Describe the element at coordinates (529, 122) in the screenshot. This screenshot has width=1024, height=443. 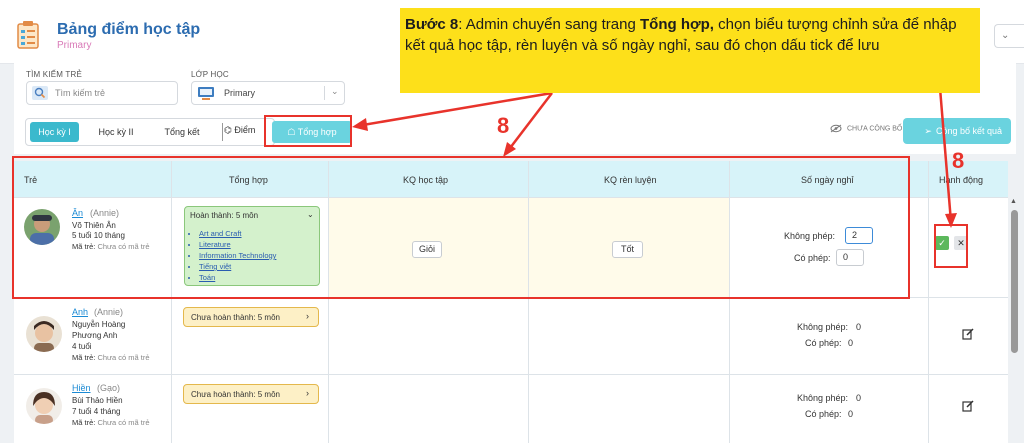
I see `arrow-to-table-row` at that location.